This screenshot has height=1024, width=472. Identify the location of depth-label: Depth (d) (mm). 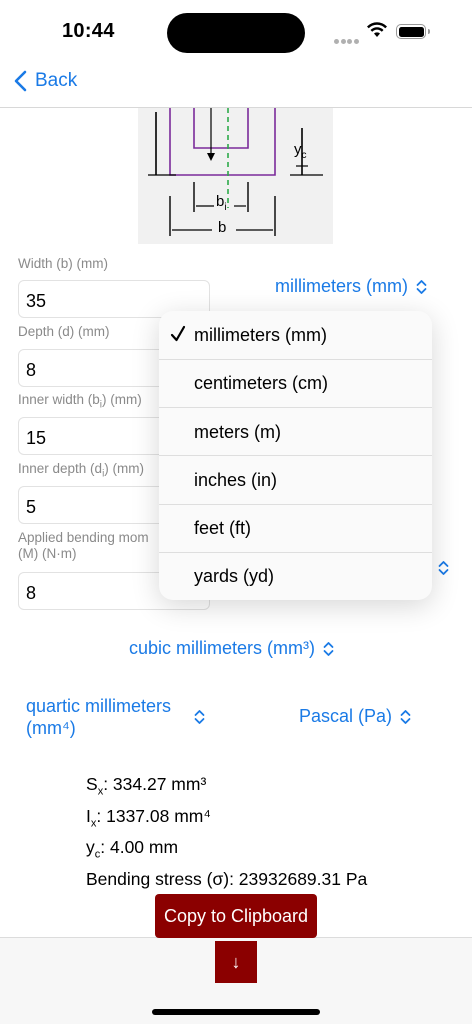
(64, 331).